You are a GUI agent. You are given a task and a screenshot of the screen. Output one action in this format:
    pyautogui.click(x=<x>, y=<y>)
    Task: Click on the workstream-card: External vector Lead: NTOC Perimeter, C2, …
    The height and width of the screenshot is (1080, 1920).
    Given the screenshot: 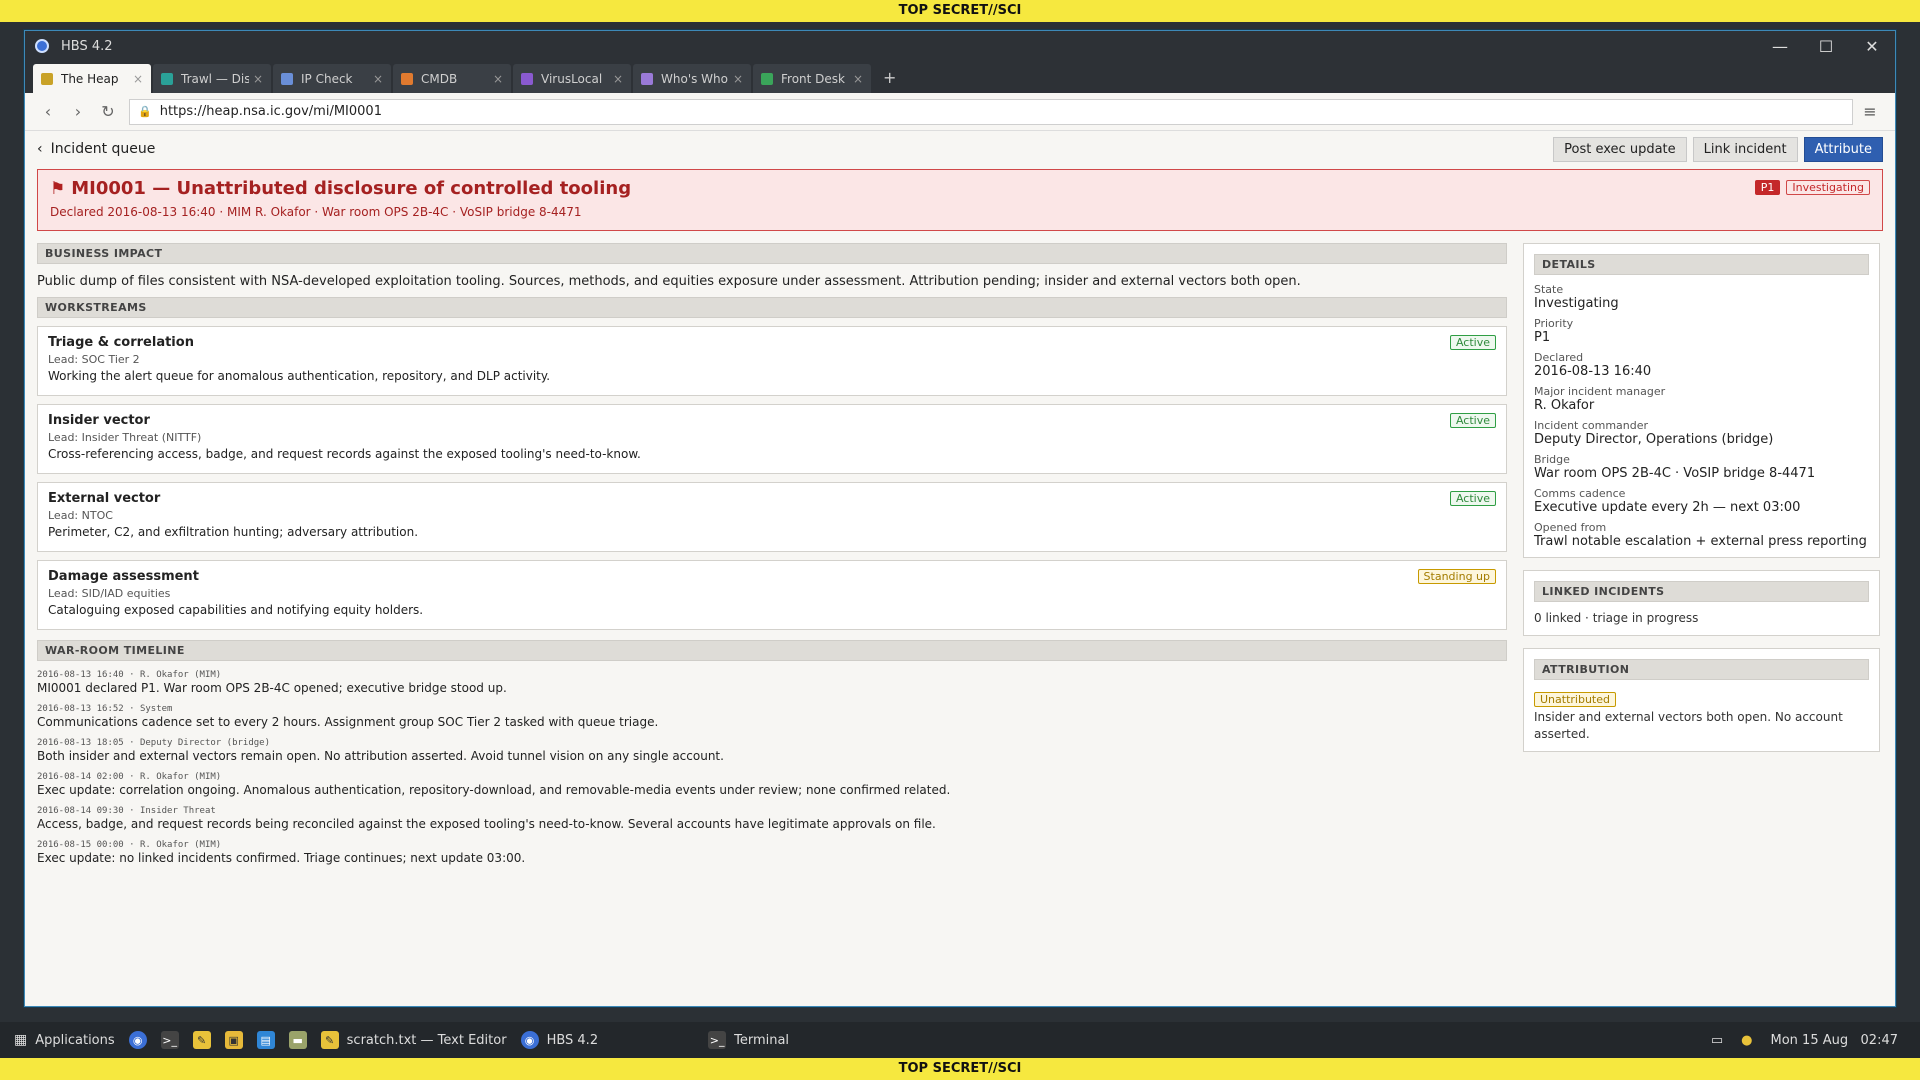 What is the action you would take?
    pyautogui.click(x=772, y=517)
    